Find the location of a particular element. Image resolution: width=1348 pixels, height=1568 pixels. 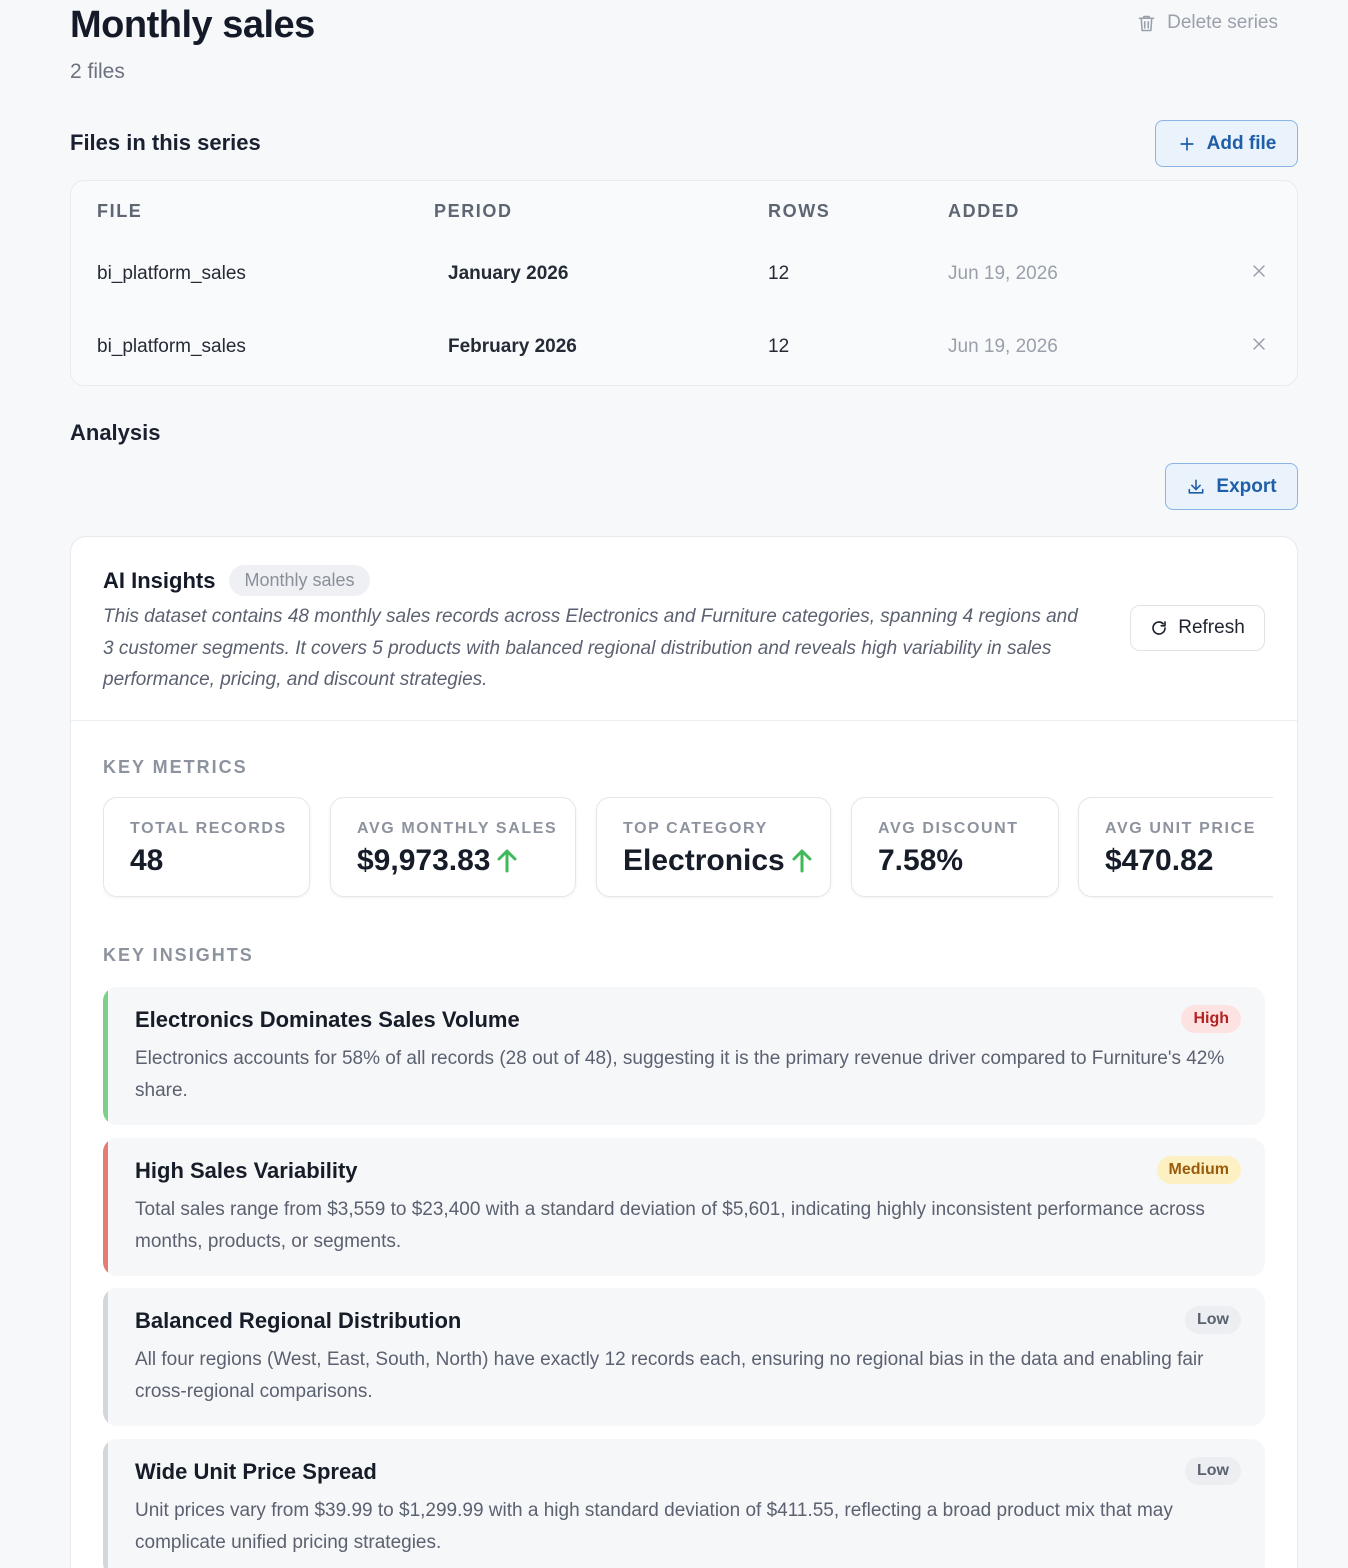

series-chip: Monthly sales is located at coordinates (299, 580).